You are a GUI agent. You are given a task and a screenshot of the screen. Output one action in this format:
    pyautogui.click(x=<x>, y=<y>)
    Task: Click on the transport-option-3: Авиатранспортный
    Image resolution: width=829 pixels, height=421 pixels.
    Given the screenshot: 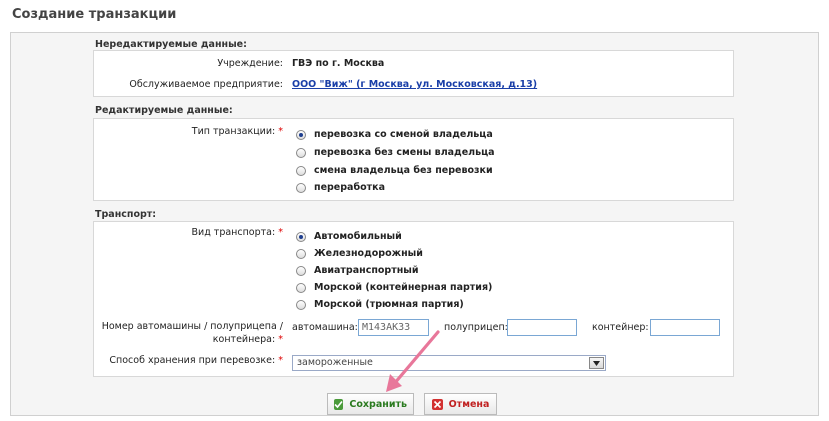 What is the action you would take?
    pyautogui.click(x=357, y=270)
    